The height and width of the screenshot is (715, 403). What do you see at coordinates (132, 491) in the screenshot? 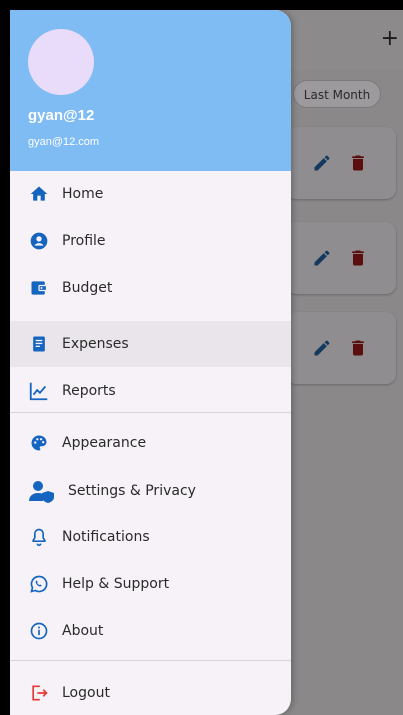
I see `menu-label: Settings & Privacy` at bounding box center [132, 491].